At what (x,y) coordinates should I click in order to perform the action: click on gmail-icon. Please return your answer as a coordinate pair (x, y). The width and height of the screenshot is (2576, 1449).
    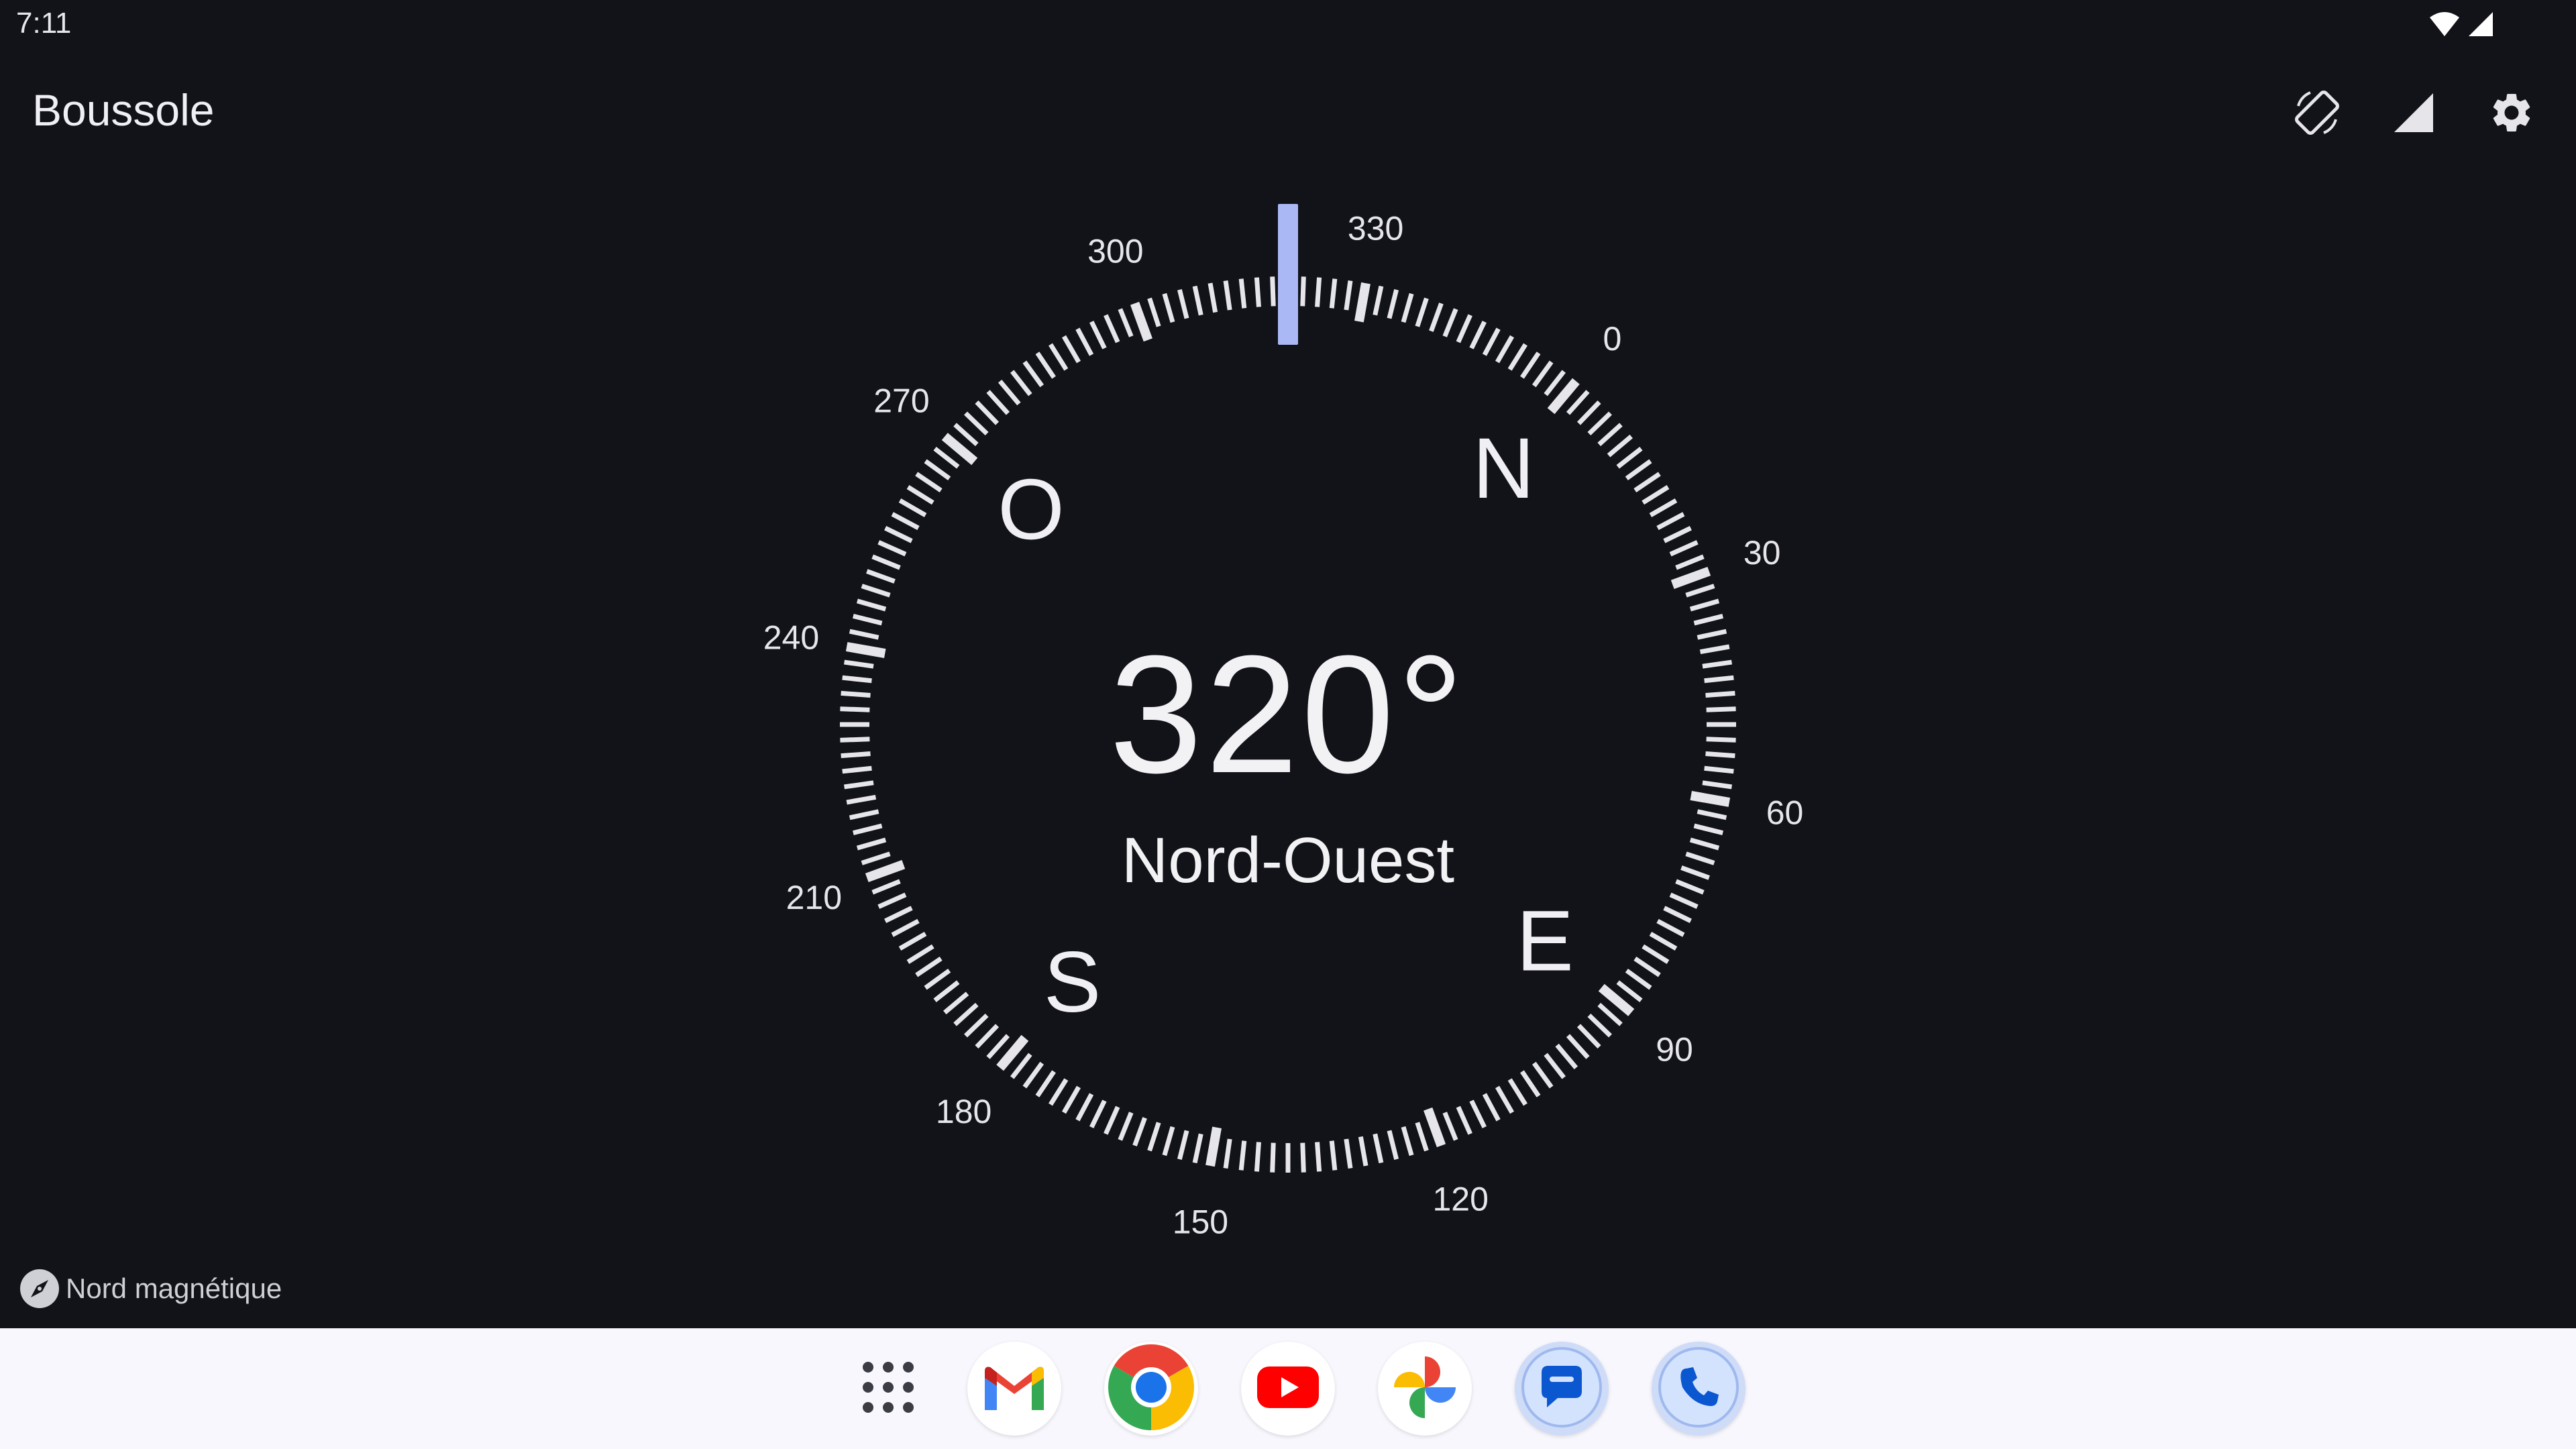
    Looking at the image, I should click on (1014, 1389).